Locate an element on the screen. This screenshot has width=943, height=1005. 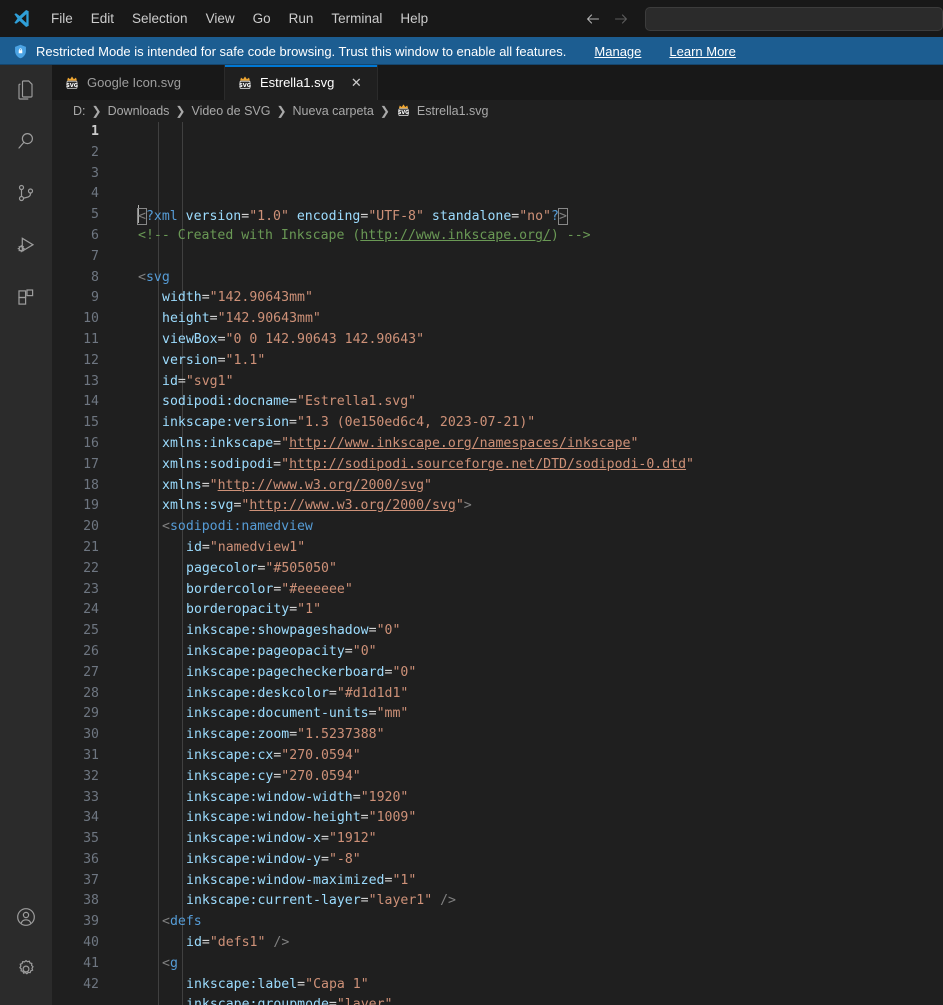
shield-lock-icon is located at coordinates (20, 51).